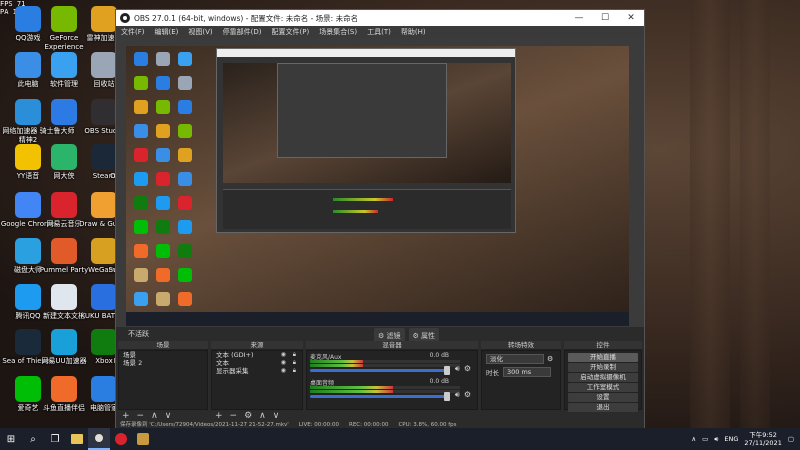 The image size is (800, 450). I want to click on recycle-bin-icon, so click(104, 65).